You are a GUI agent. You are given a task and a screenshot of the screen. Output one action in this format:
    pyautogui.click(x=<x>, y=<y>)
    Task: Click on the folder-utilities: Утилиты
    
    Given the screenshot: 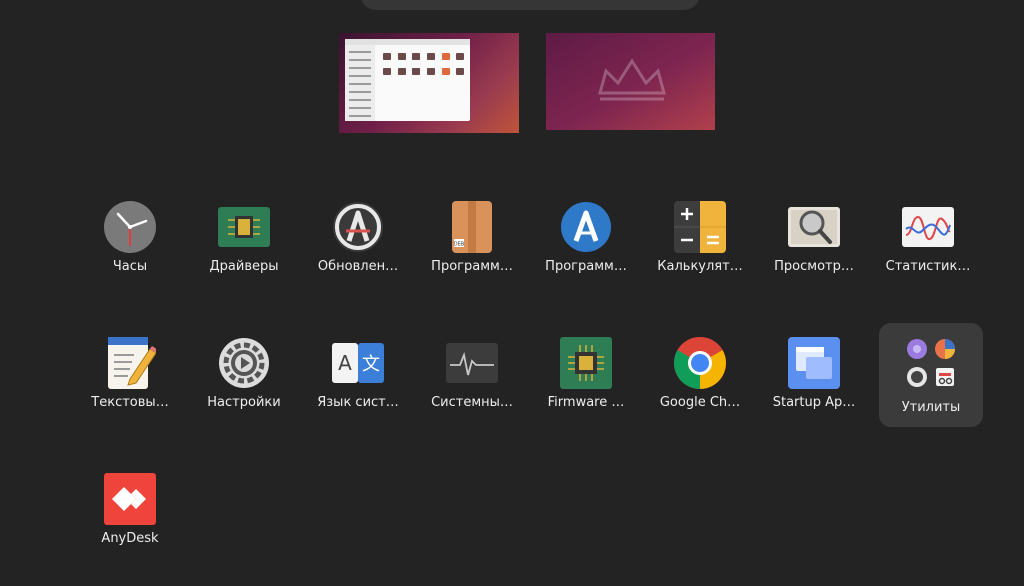 What is the action you would take?
    pyautogui.click(x=931, y=375)
    